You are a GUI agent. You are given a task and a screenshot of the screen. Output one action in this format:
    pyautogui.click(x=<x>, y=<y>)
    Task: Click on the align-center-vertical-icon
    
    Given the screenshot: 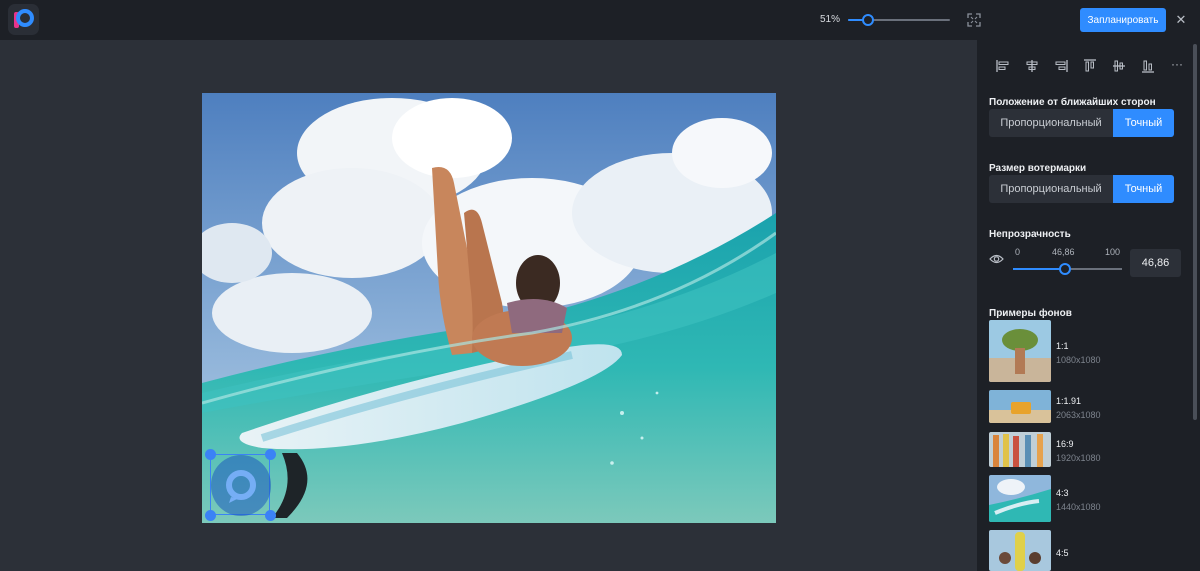 What is the action you would take?
    pyautogui.click(x=1119, y=66)
    